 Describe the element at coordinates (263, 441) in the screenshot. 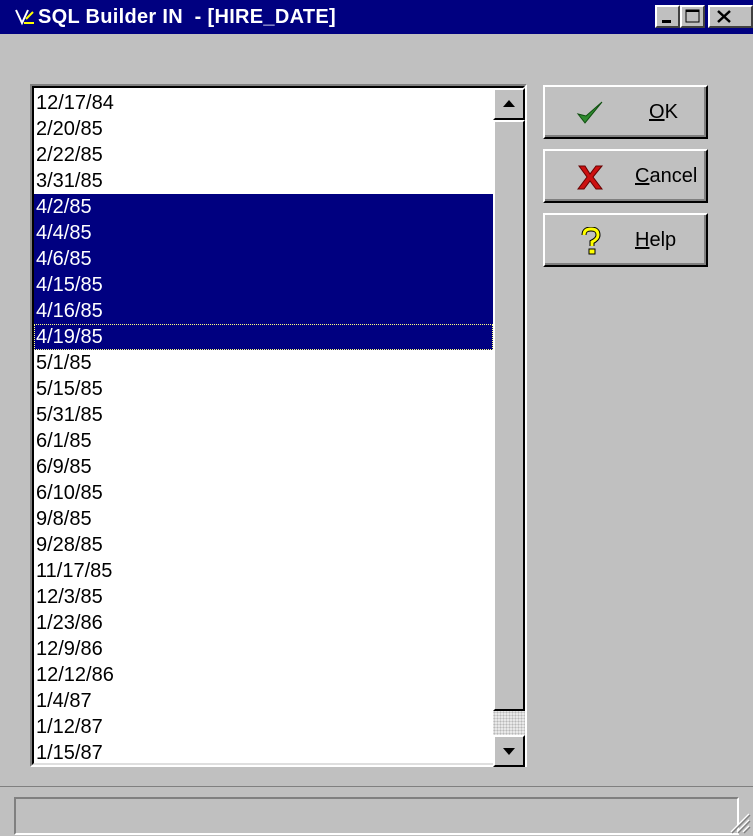

I see `list-item: 6/1/85` at that location.